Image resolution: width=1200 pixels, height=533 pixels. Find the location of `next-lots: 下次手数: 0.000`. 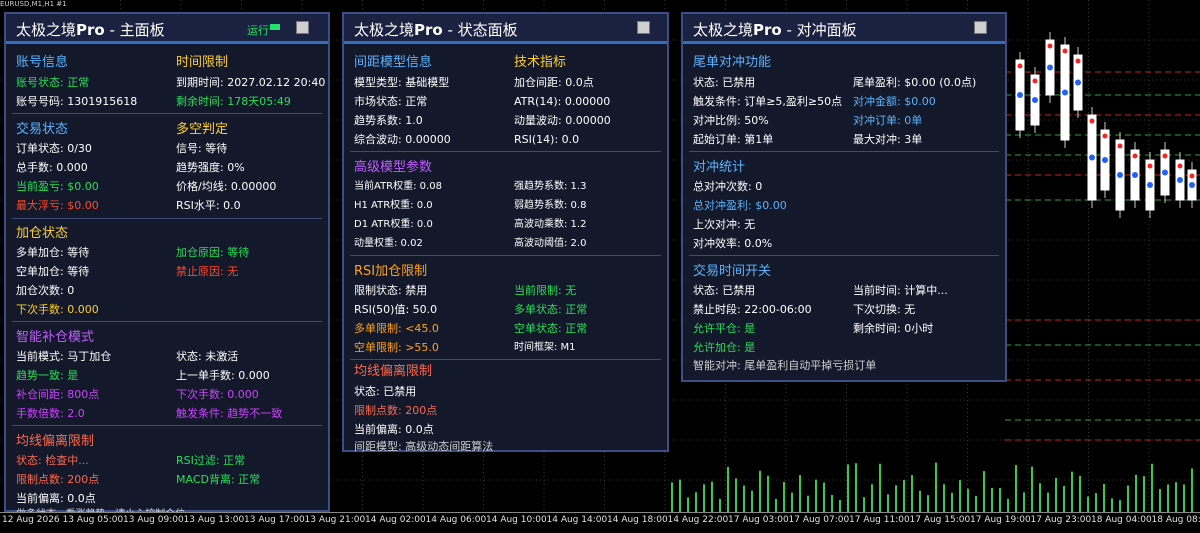

next-lots: 下次手数: 0.000 is located at coordinates (57, 309).